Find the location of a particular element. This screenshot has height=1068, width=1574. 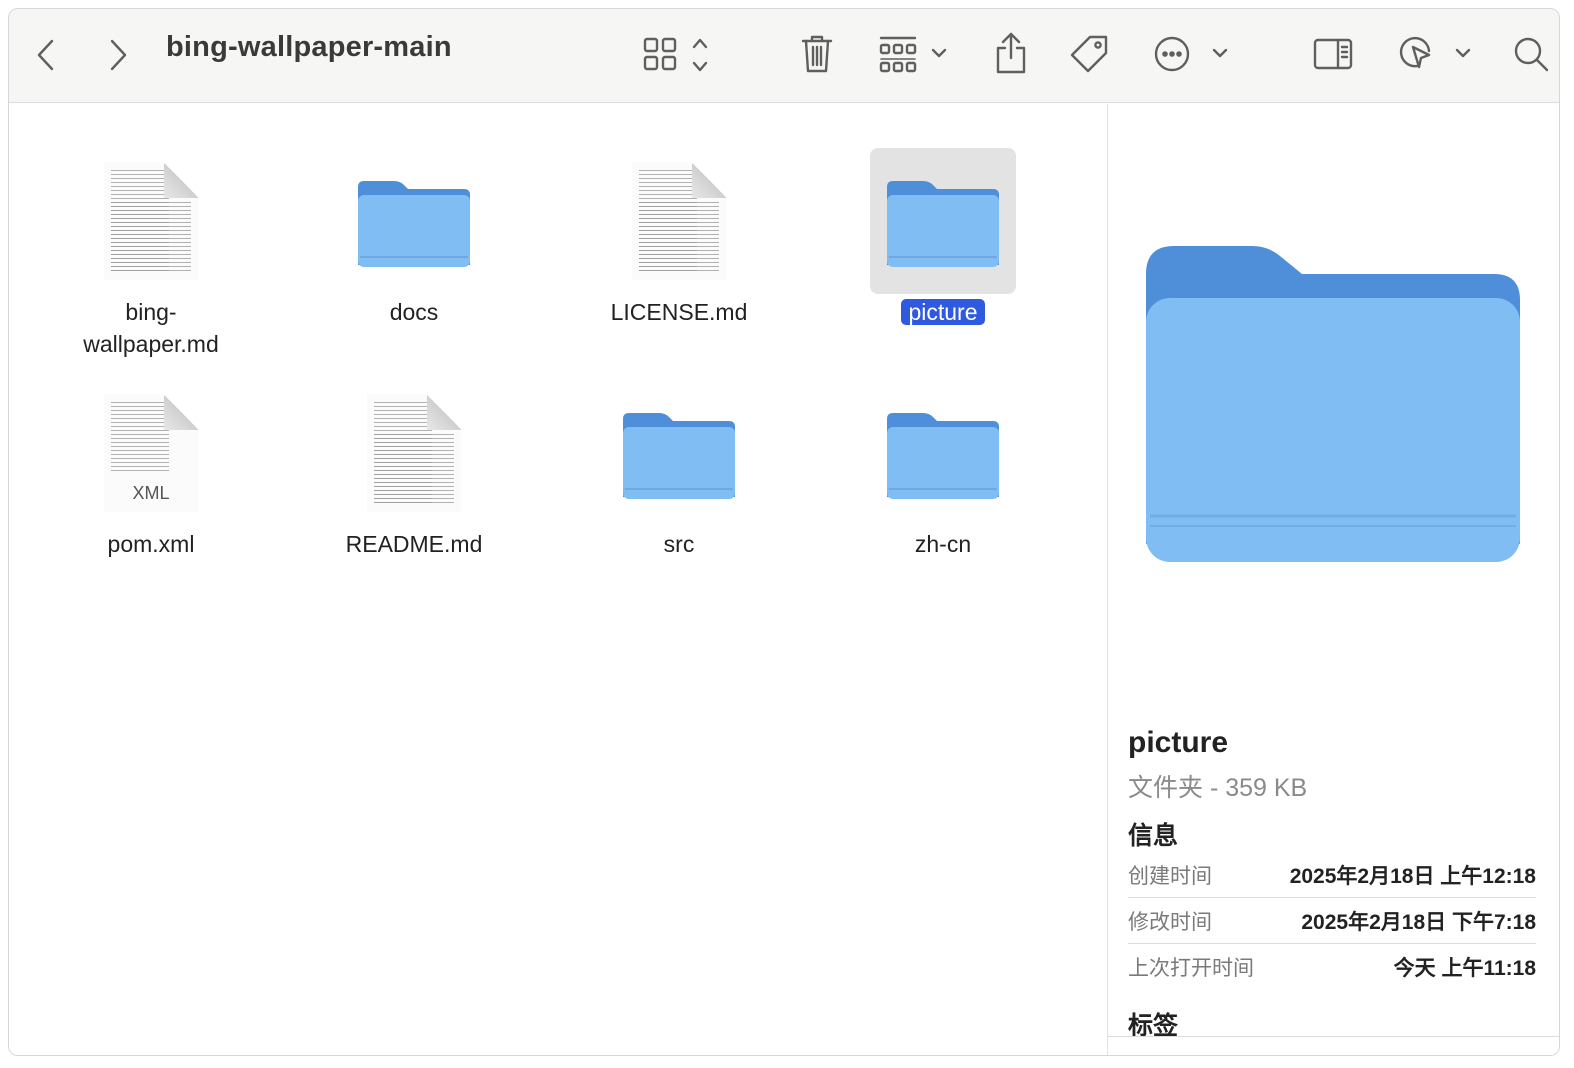

file-item-readme-md: README.md is located at coordinates (414, 490).